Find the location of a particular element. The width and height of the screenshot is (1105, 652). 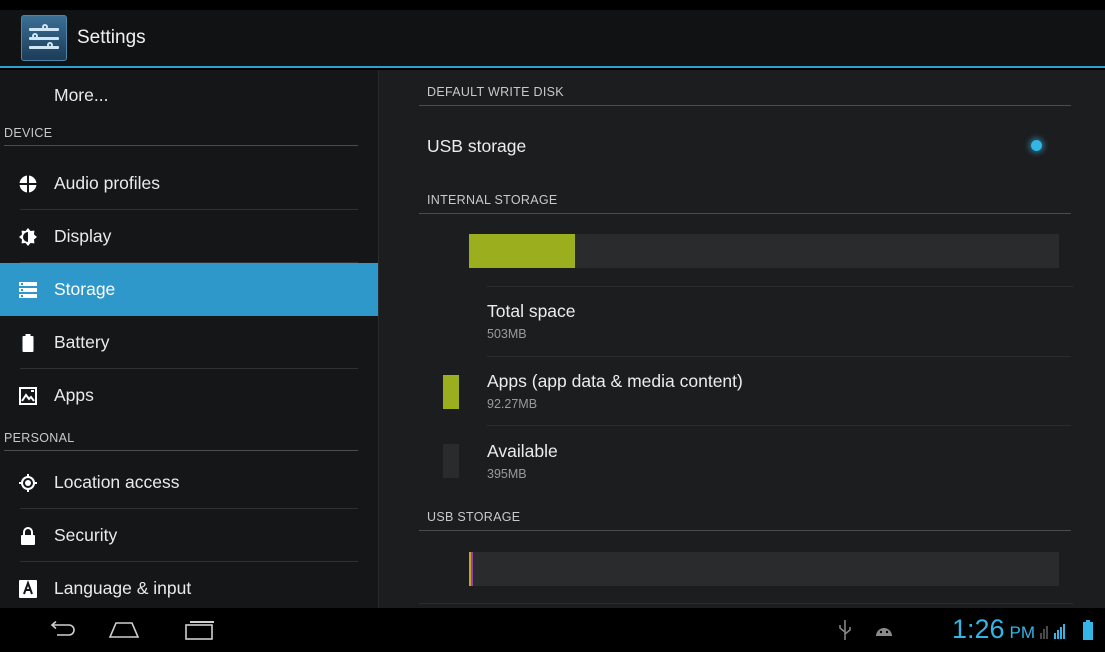

action-bar: Settings is located at coordinates (552, 39).